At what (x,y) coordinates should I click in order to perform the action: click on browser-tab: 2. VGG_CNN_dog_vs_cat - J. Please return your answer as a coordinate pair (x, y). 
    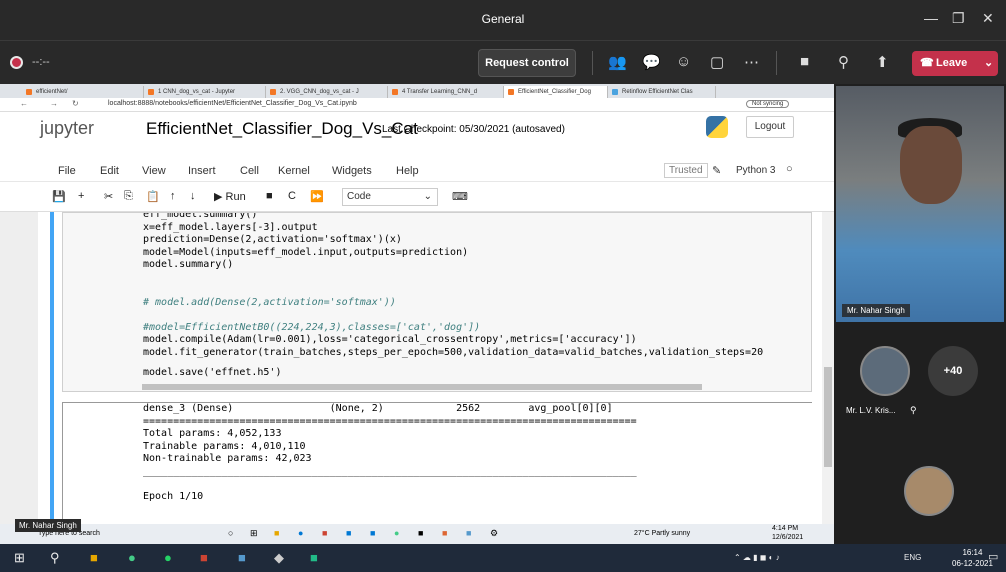
    Looking at the image, I should click on (327, 92).